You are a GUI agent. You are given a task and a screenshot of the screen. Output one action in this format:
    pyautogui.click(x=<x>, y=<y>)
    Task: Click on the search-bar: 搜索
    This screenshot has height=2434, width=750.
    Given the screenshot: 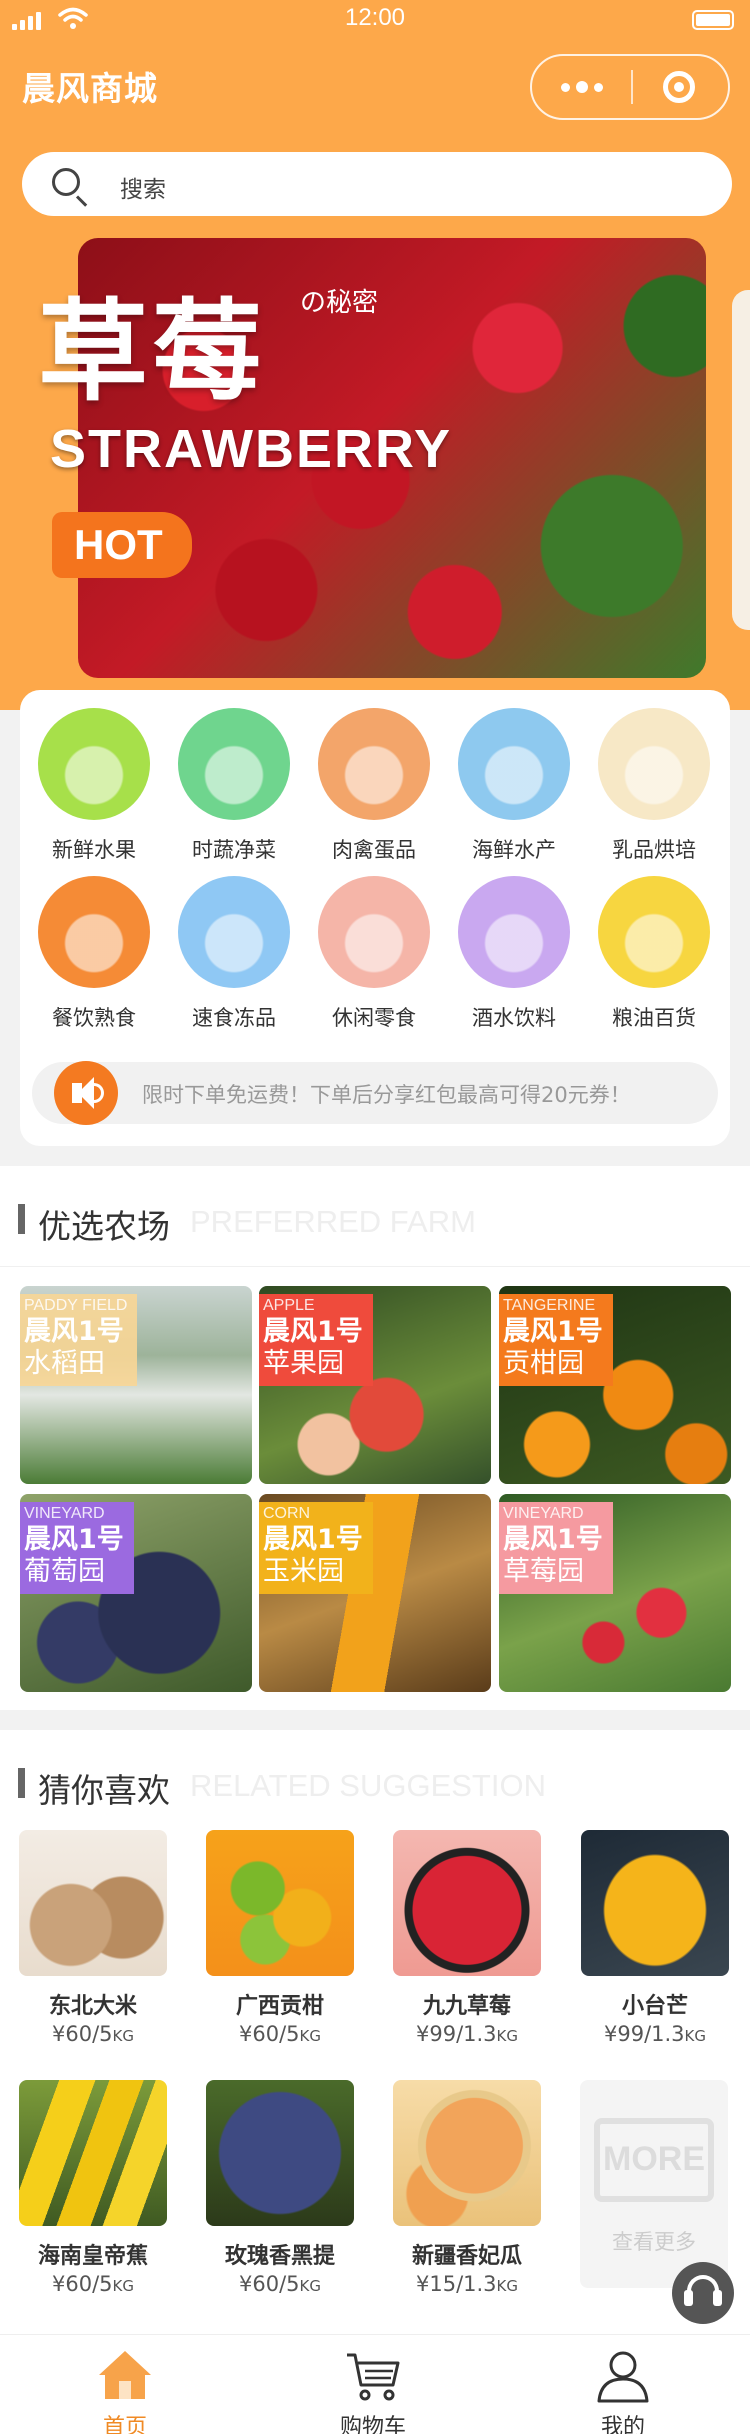 What is the action you would take?
    pyautogui.click(x=377, y=184)
    